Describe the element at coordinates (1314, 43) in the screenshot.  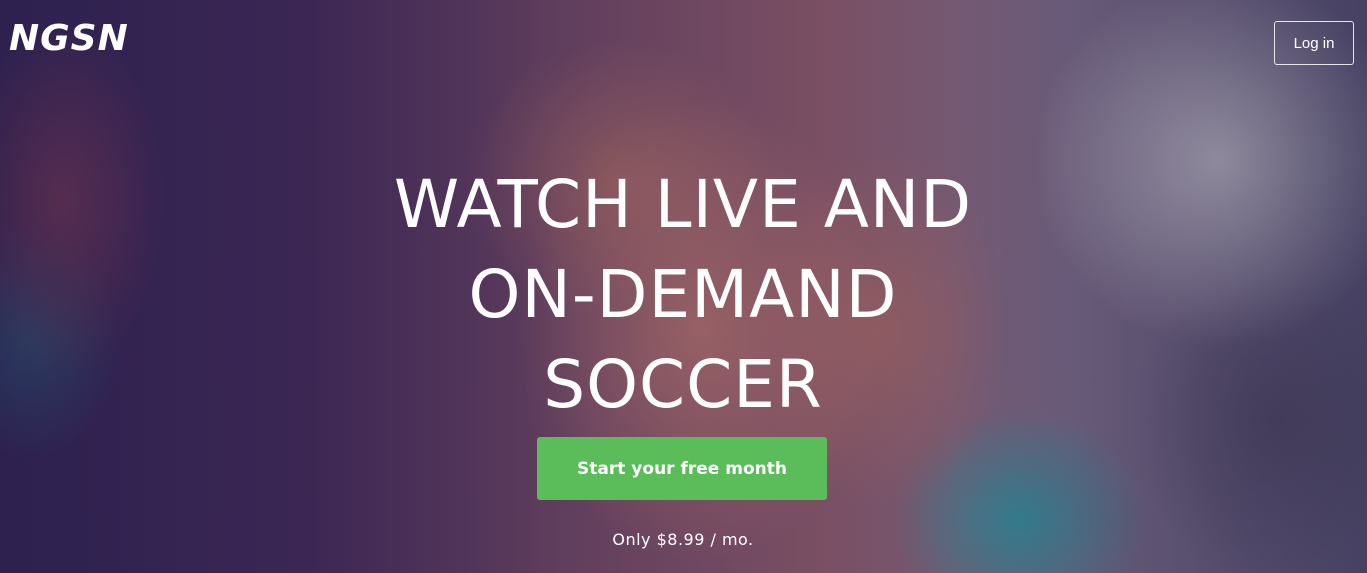
I see `login-button: Log in` at that location.